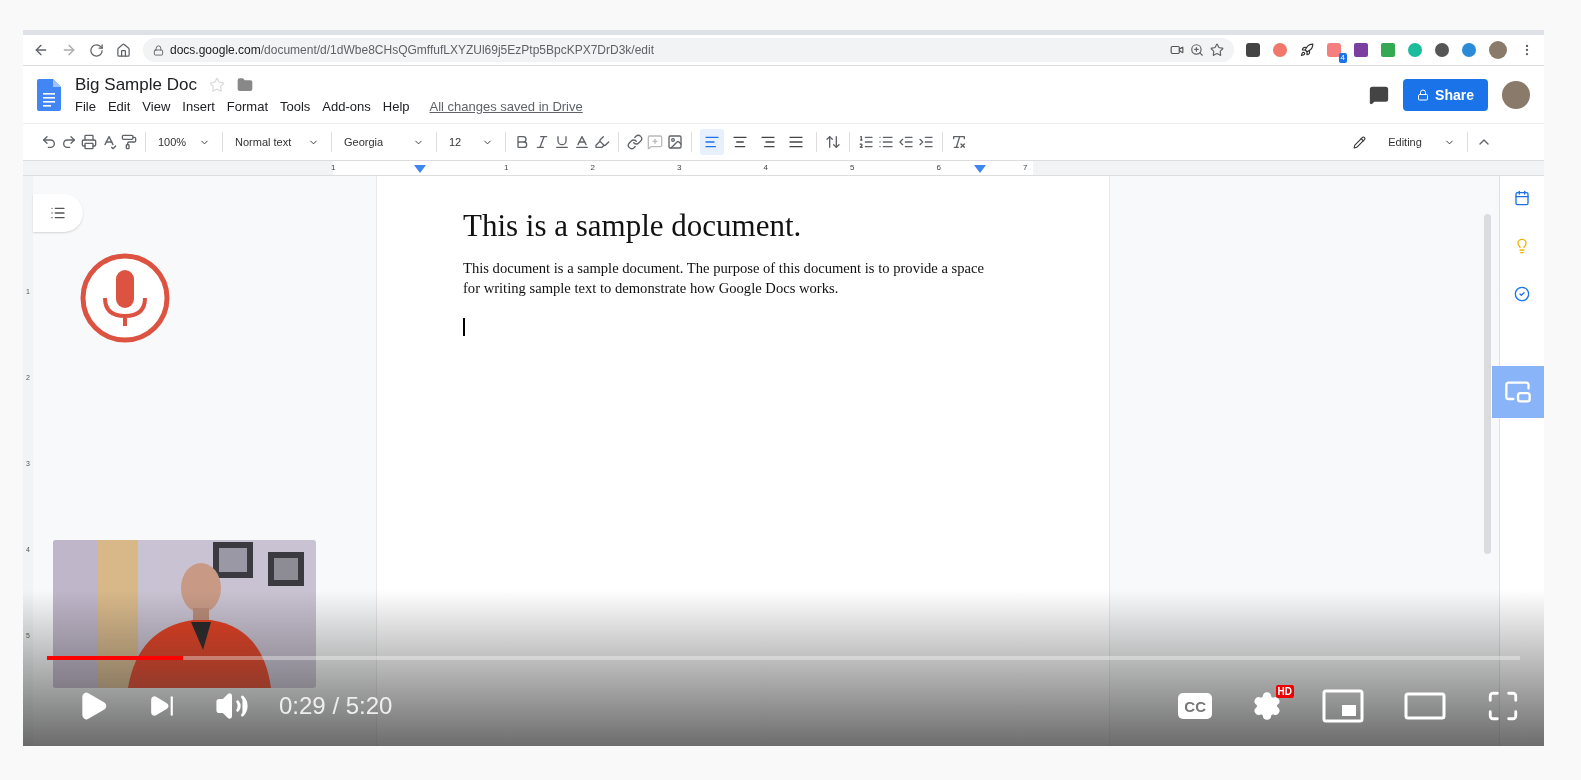  Describe the element at coordinates (471, 142) in the screenshot. I see `font-size-dropdown: 12` at that location.